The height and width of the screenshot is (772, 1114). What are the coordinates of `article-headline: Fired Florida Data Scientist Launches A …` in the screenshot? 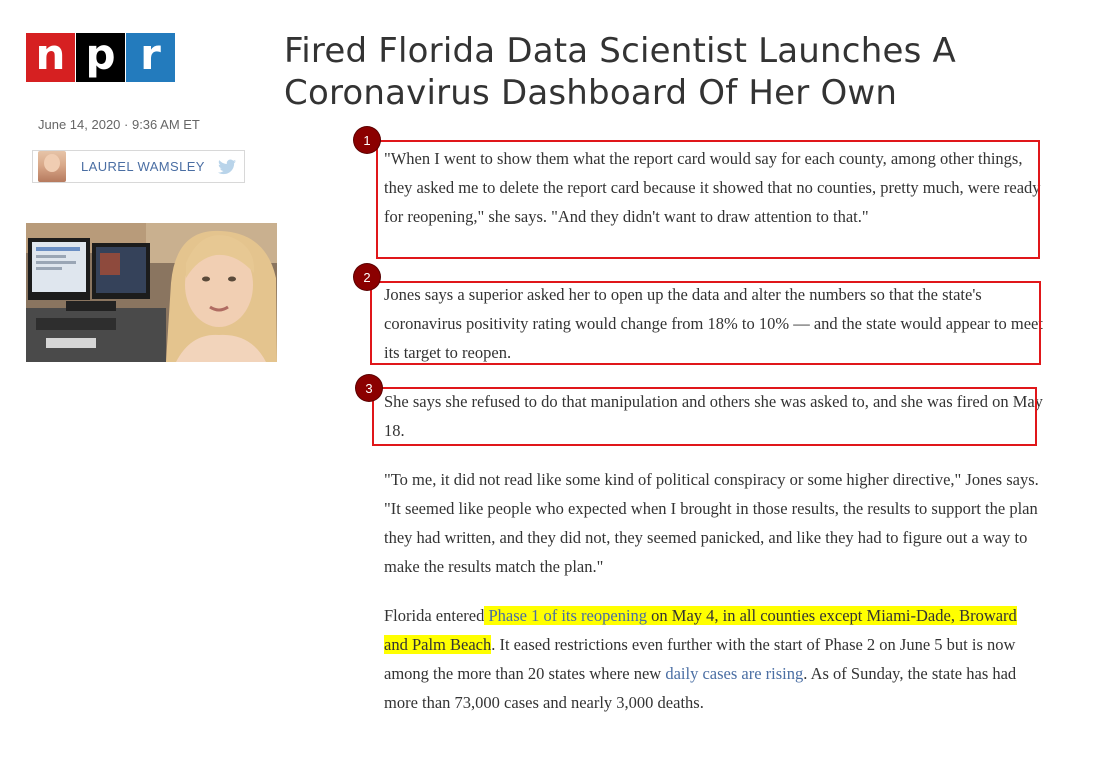 It's located at (620, 72).